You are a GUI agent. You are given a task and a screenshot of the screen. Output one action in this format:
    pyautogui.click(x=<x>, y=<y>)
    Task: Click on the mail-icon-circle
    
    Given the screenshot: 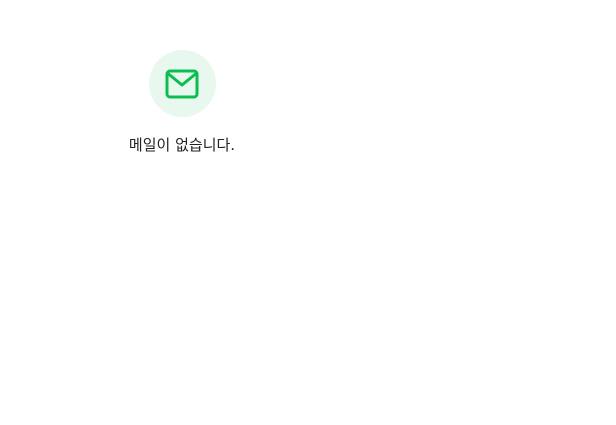 What is the action you would take?
    pyautogui.click(x=182, y=83)
    